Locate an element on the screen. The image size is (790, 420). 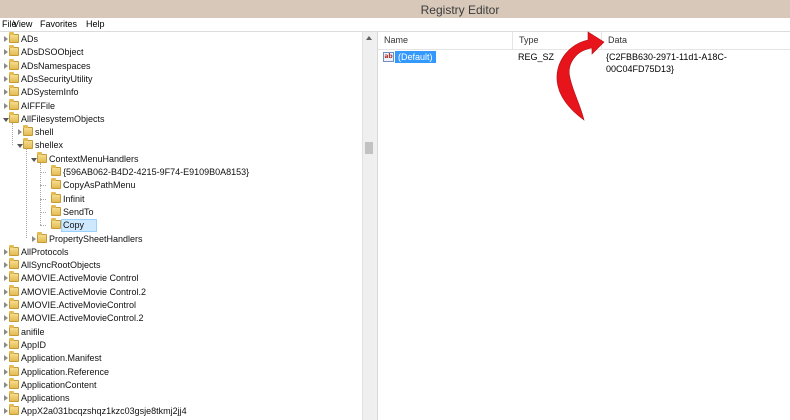
tree-item: AllSyncRootObjects is located at coordinates (181, 265).